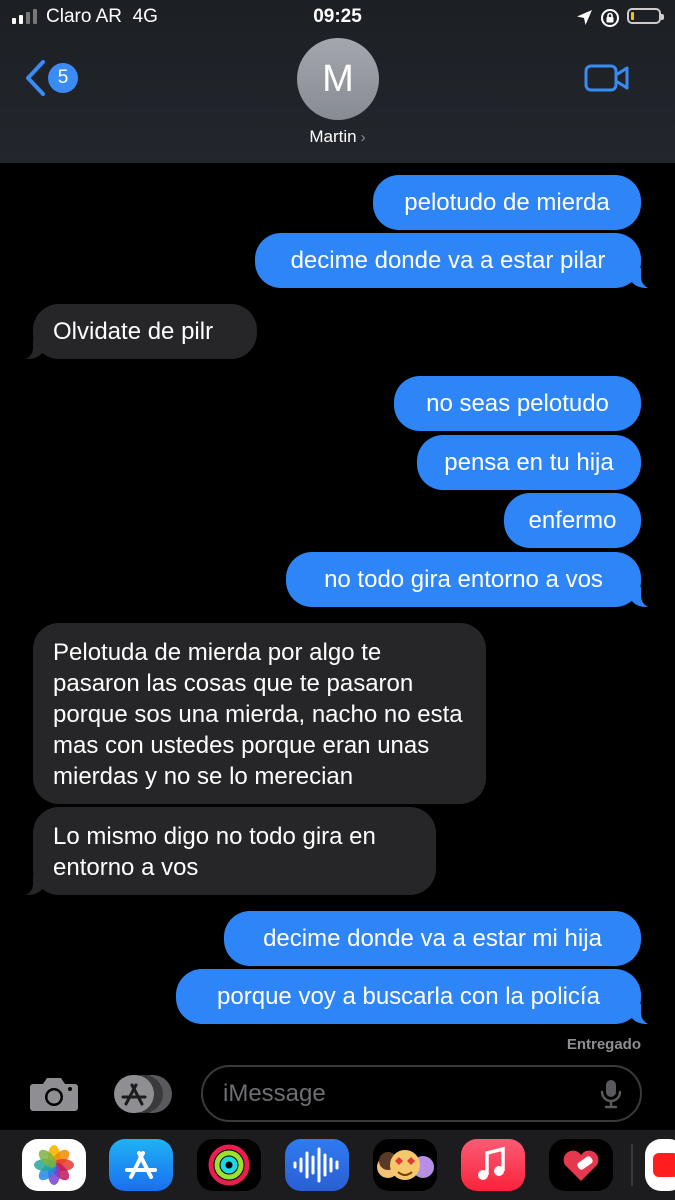 The image size is (675, 1200). What do you see at coordinates (572, 520) in the screenshot?
I see `sent-message: enfermo` at bounding box center [572, 520].